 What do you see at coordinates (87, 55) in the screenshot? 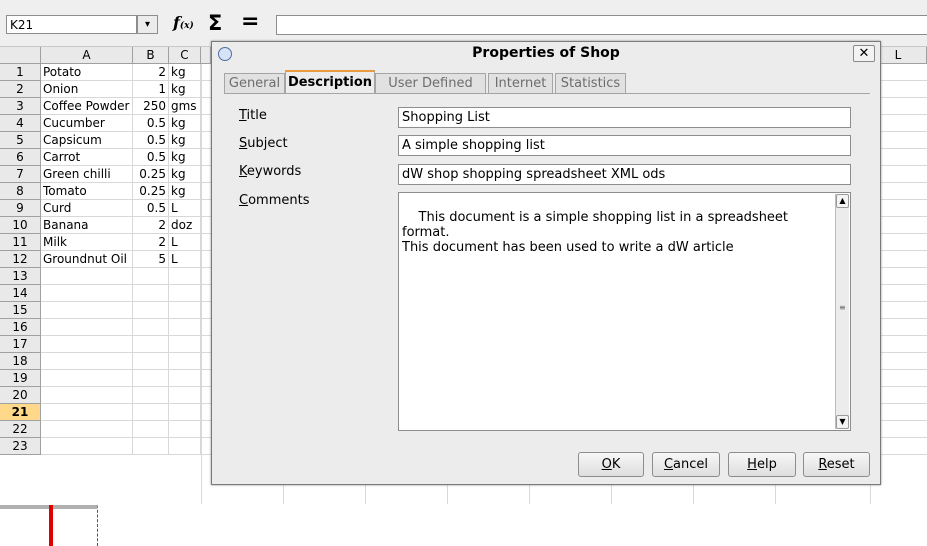
I see `column-header-a: A` at bounding box center [87, 55].